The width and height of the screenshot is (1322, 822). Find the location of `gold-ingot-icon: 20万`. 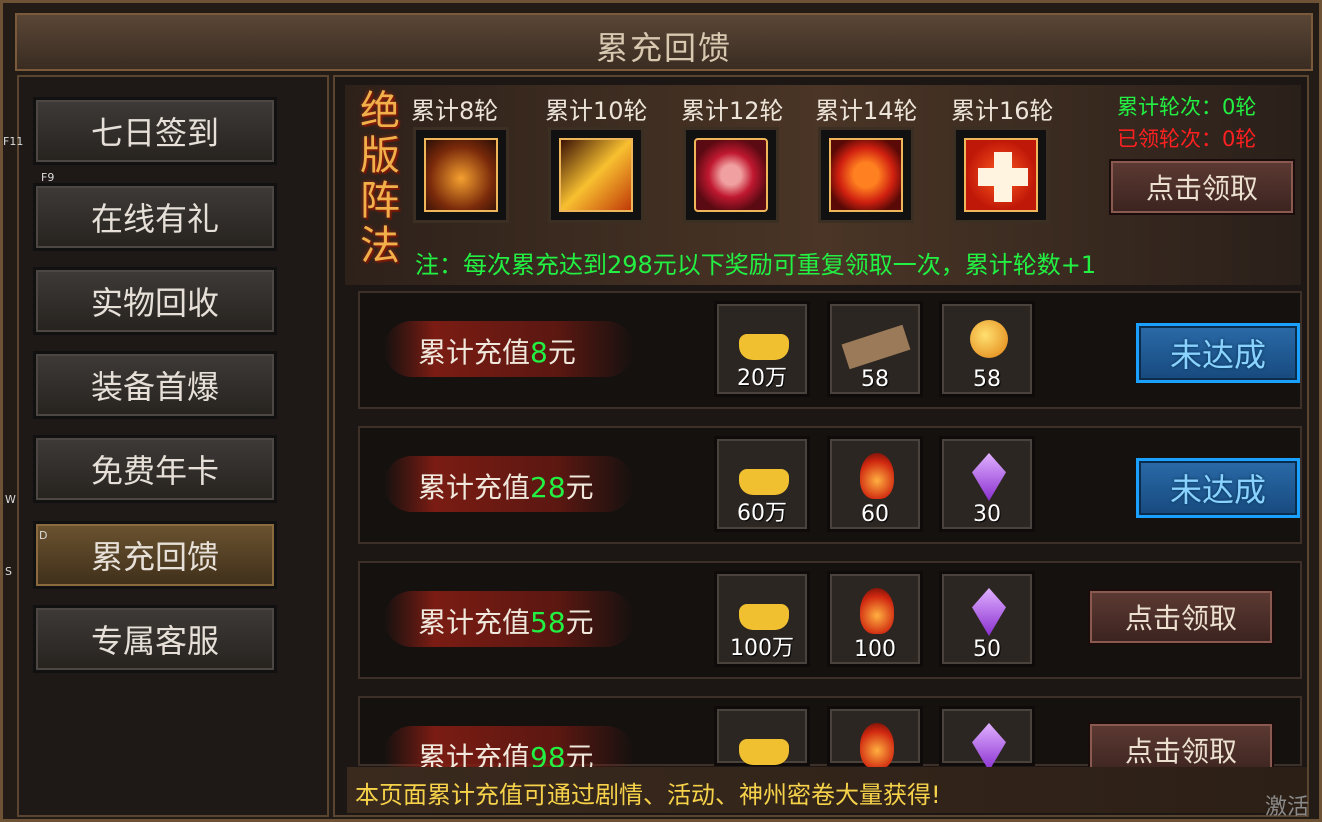

gold-ingot-icon: 20万 is located at coordinates (762, 349).